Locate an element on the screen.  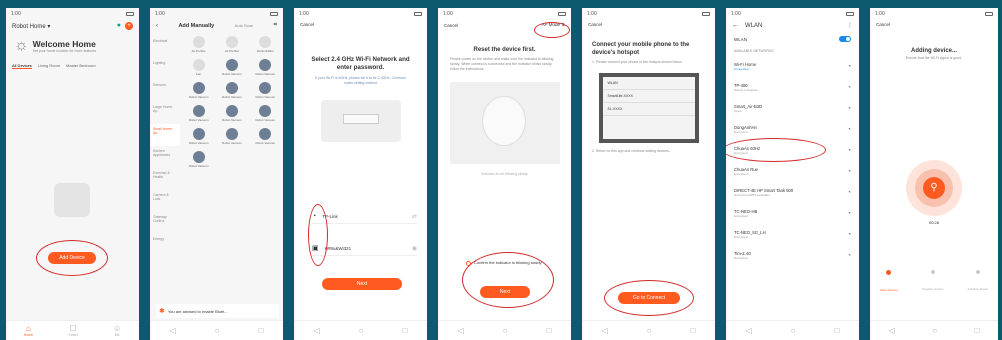
search-icon: ⚲ is located at coordinates (934, 188).